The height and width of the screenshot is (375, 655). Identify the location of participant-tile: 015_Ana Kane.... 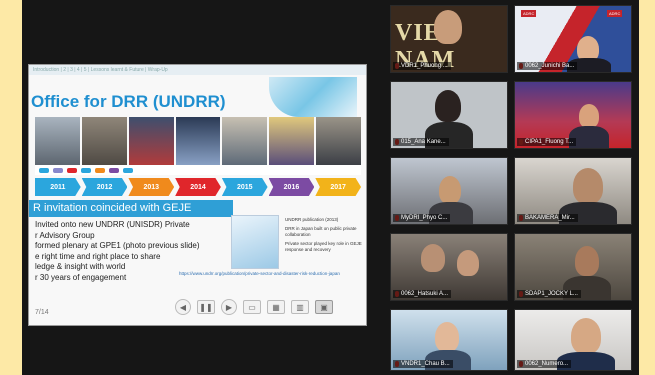
(449, 115).